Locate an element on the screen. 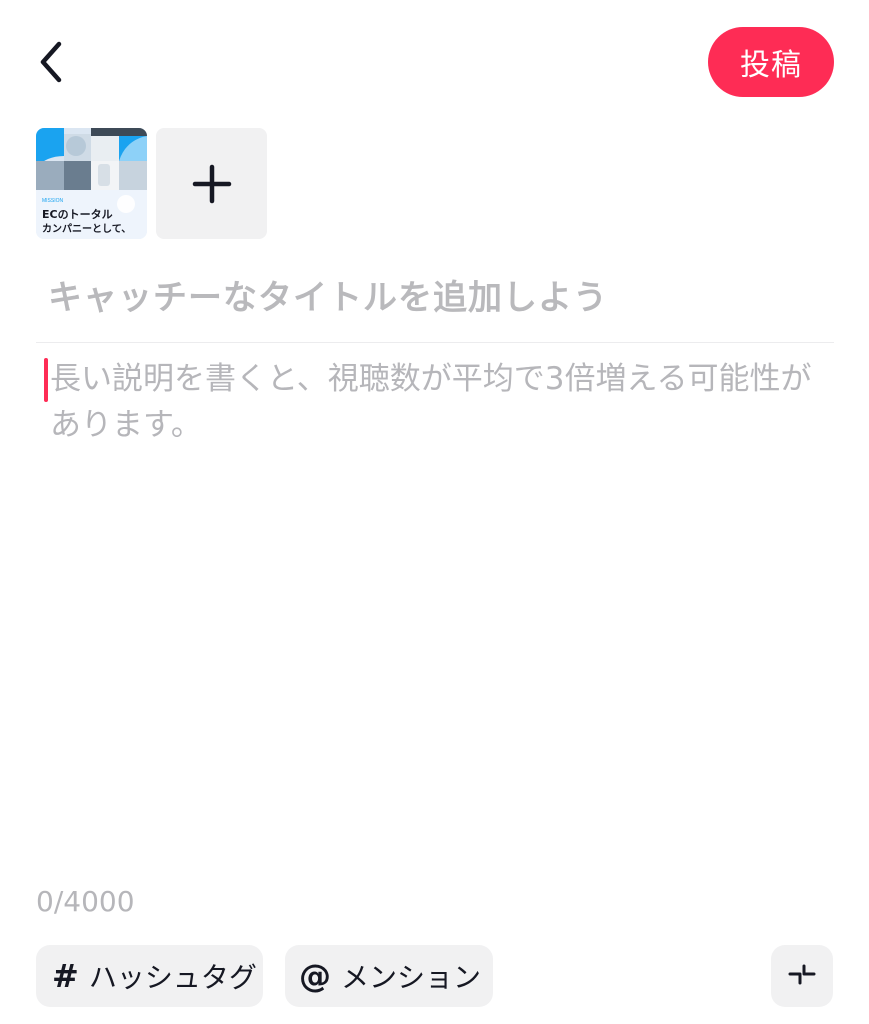 Image resolution: width=869 pixels, height=1024 pixels. chevron-left-icon is located at coordinates (51, 62).